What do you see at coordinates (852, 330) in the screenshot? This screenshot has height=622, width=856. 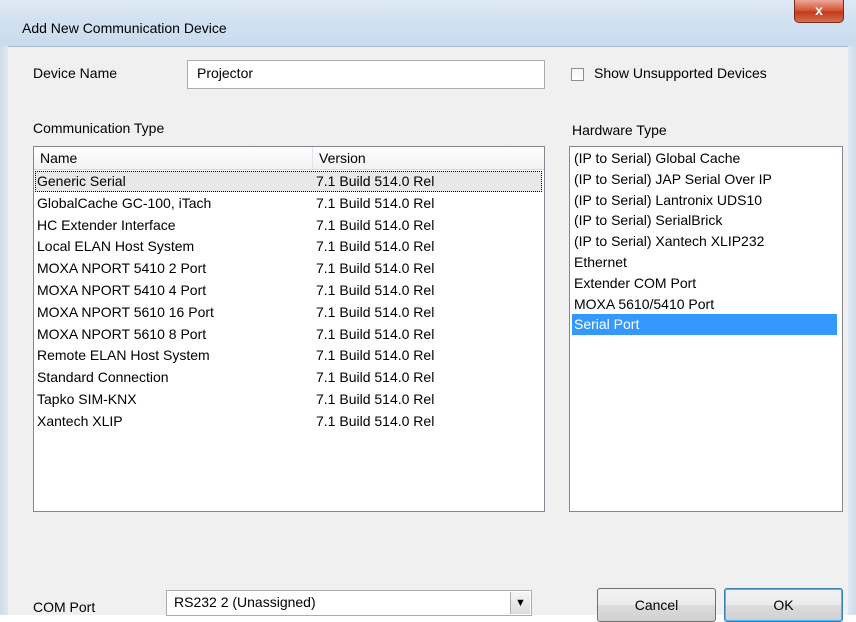 I see `window-border-right` at bounding box center [852, 330].